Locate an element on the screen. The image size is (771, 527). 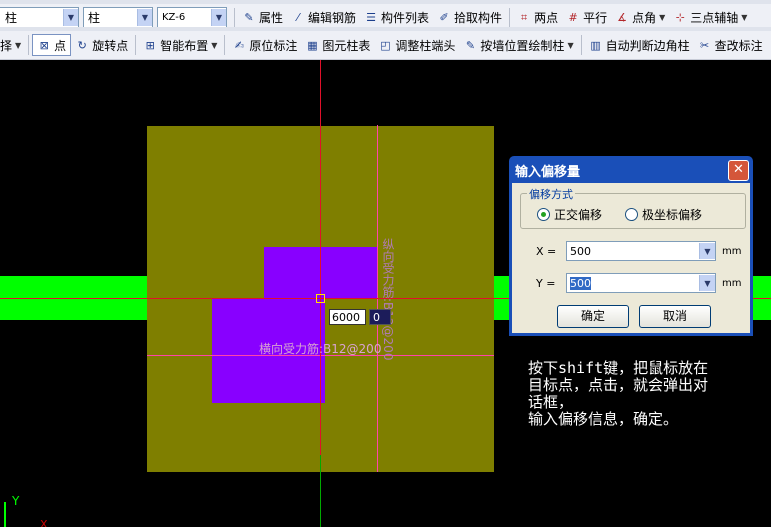
offset-mode-group: 偏移方式 正交偏移 极坐标偏移 is located at coordinates (633, 207).